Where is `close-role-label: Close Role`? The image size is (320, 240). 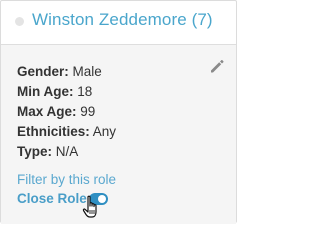 close-role-label: Close Role is located at coordinates (52, 198).